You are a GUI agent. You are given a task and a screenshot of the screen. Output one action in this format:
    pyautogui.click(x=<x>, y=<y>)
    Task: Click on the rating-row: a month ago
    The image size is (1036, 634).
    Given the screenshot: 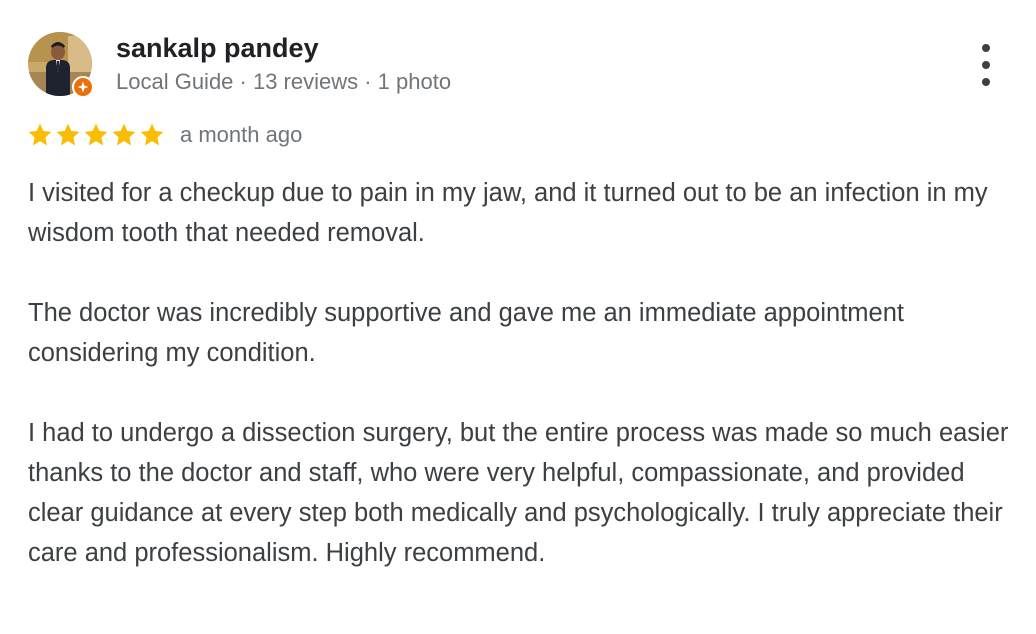 What is the action you would take?
    pyautogui.click(x=164, y=135)
    